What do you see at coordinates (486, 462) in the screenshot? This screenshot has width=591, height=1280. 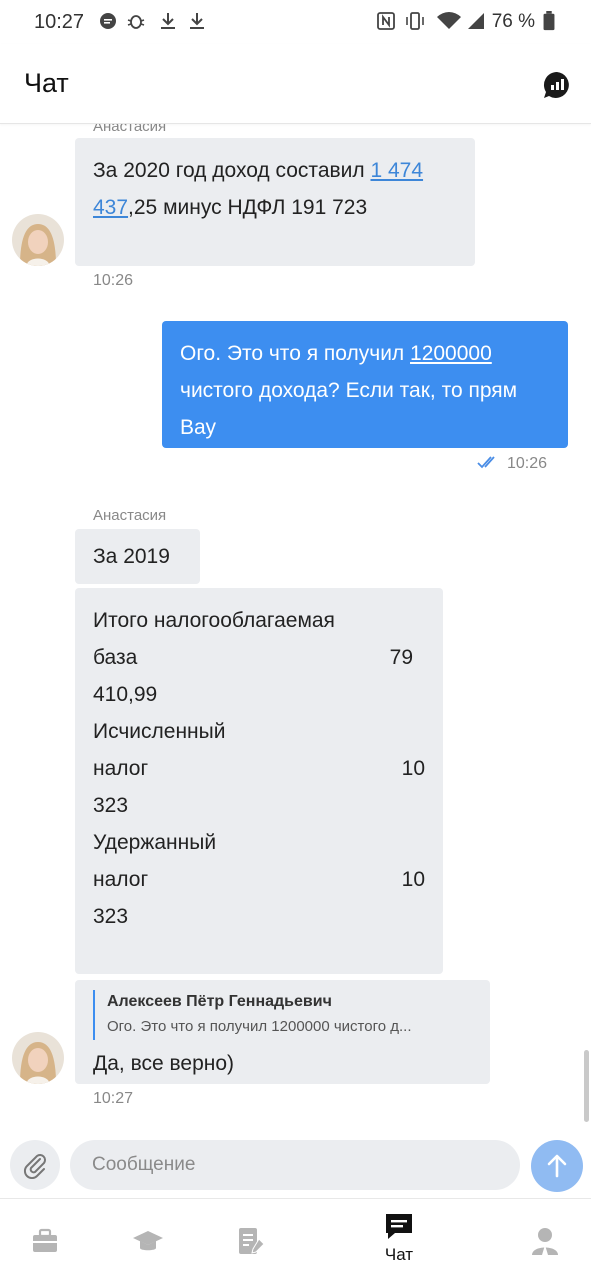 I see `double-check-icon` at bounding box center [486, 462].